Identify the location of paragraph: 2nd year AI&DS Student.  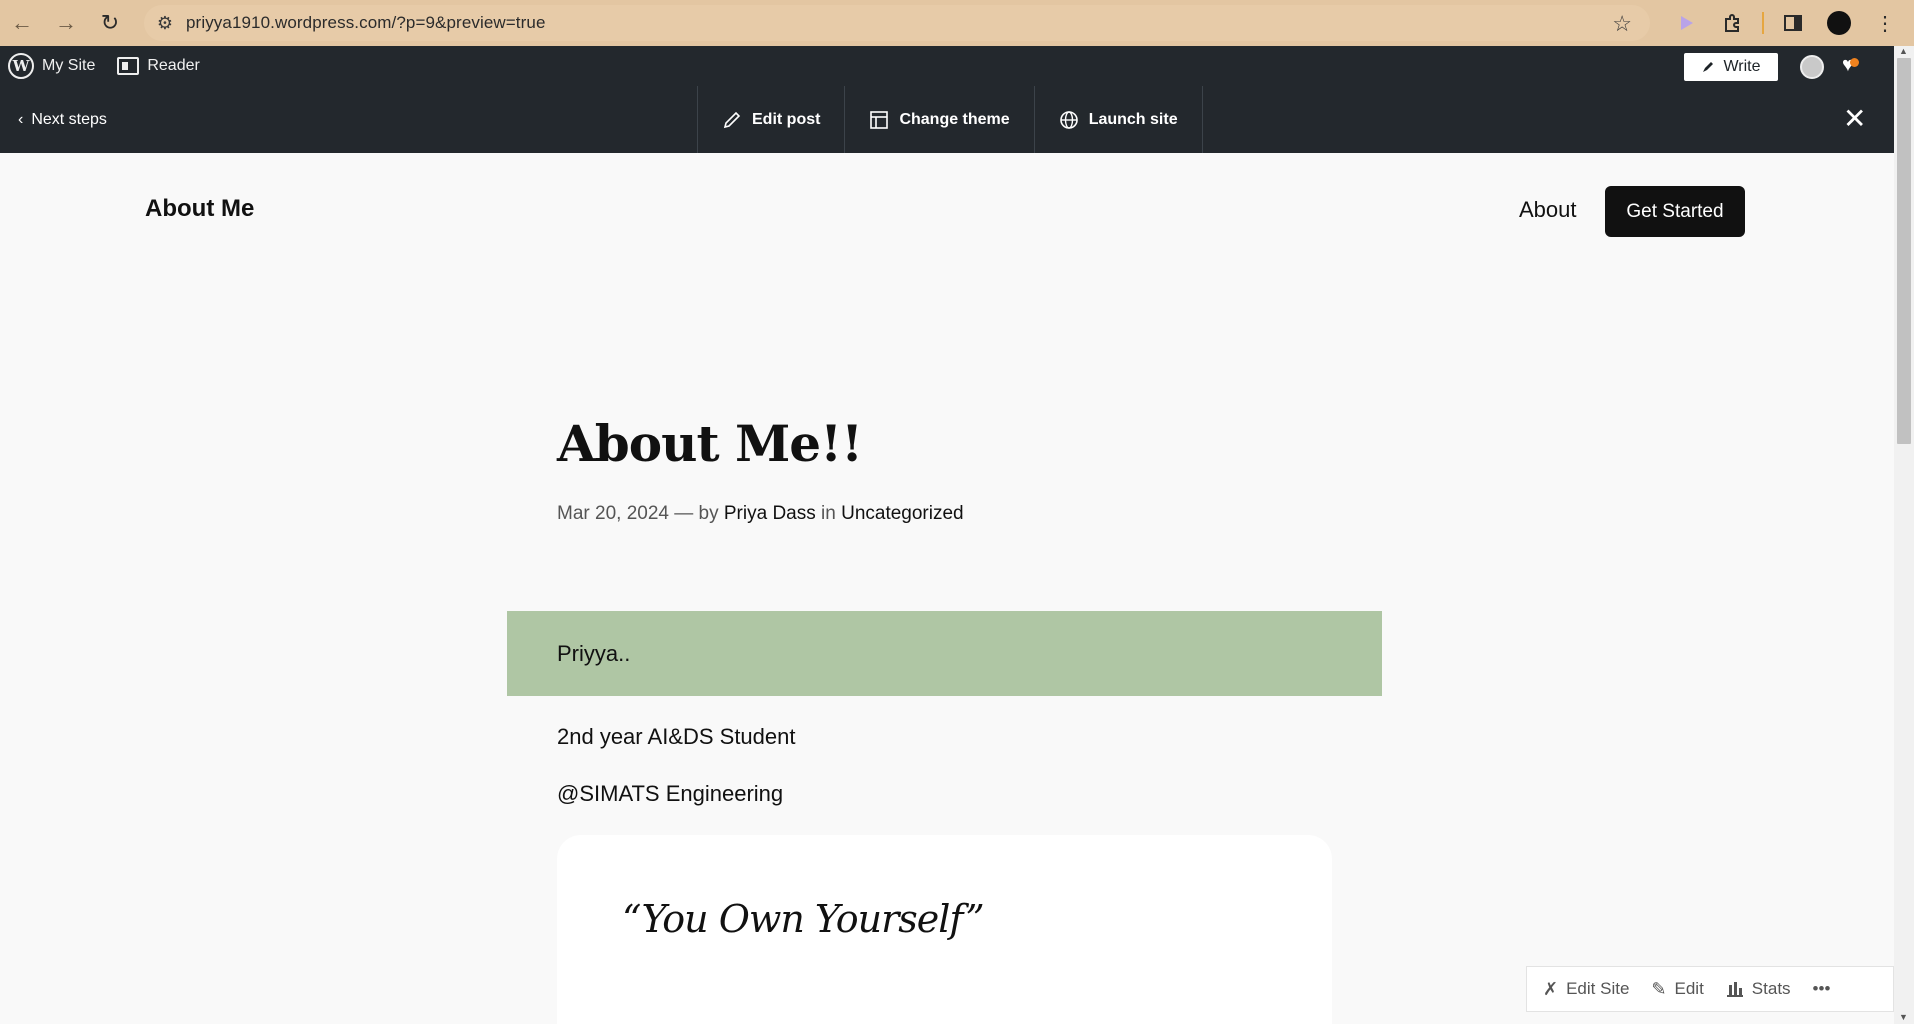
(676, 736).